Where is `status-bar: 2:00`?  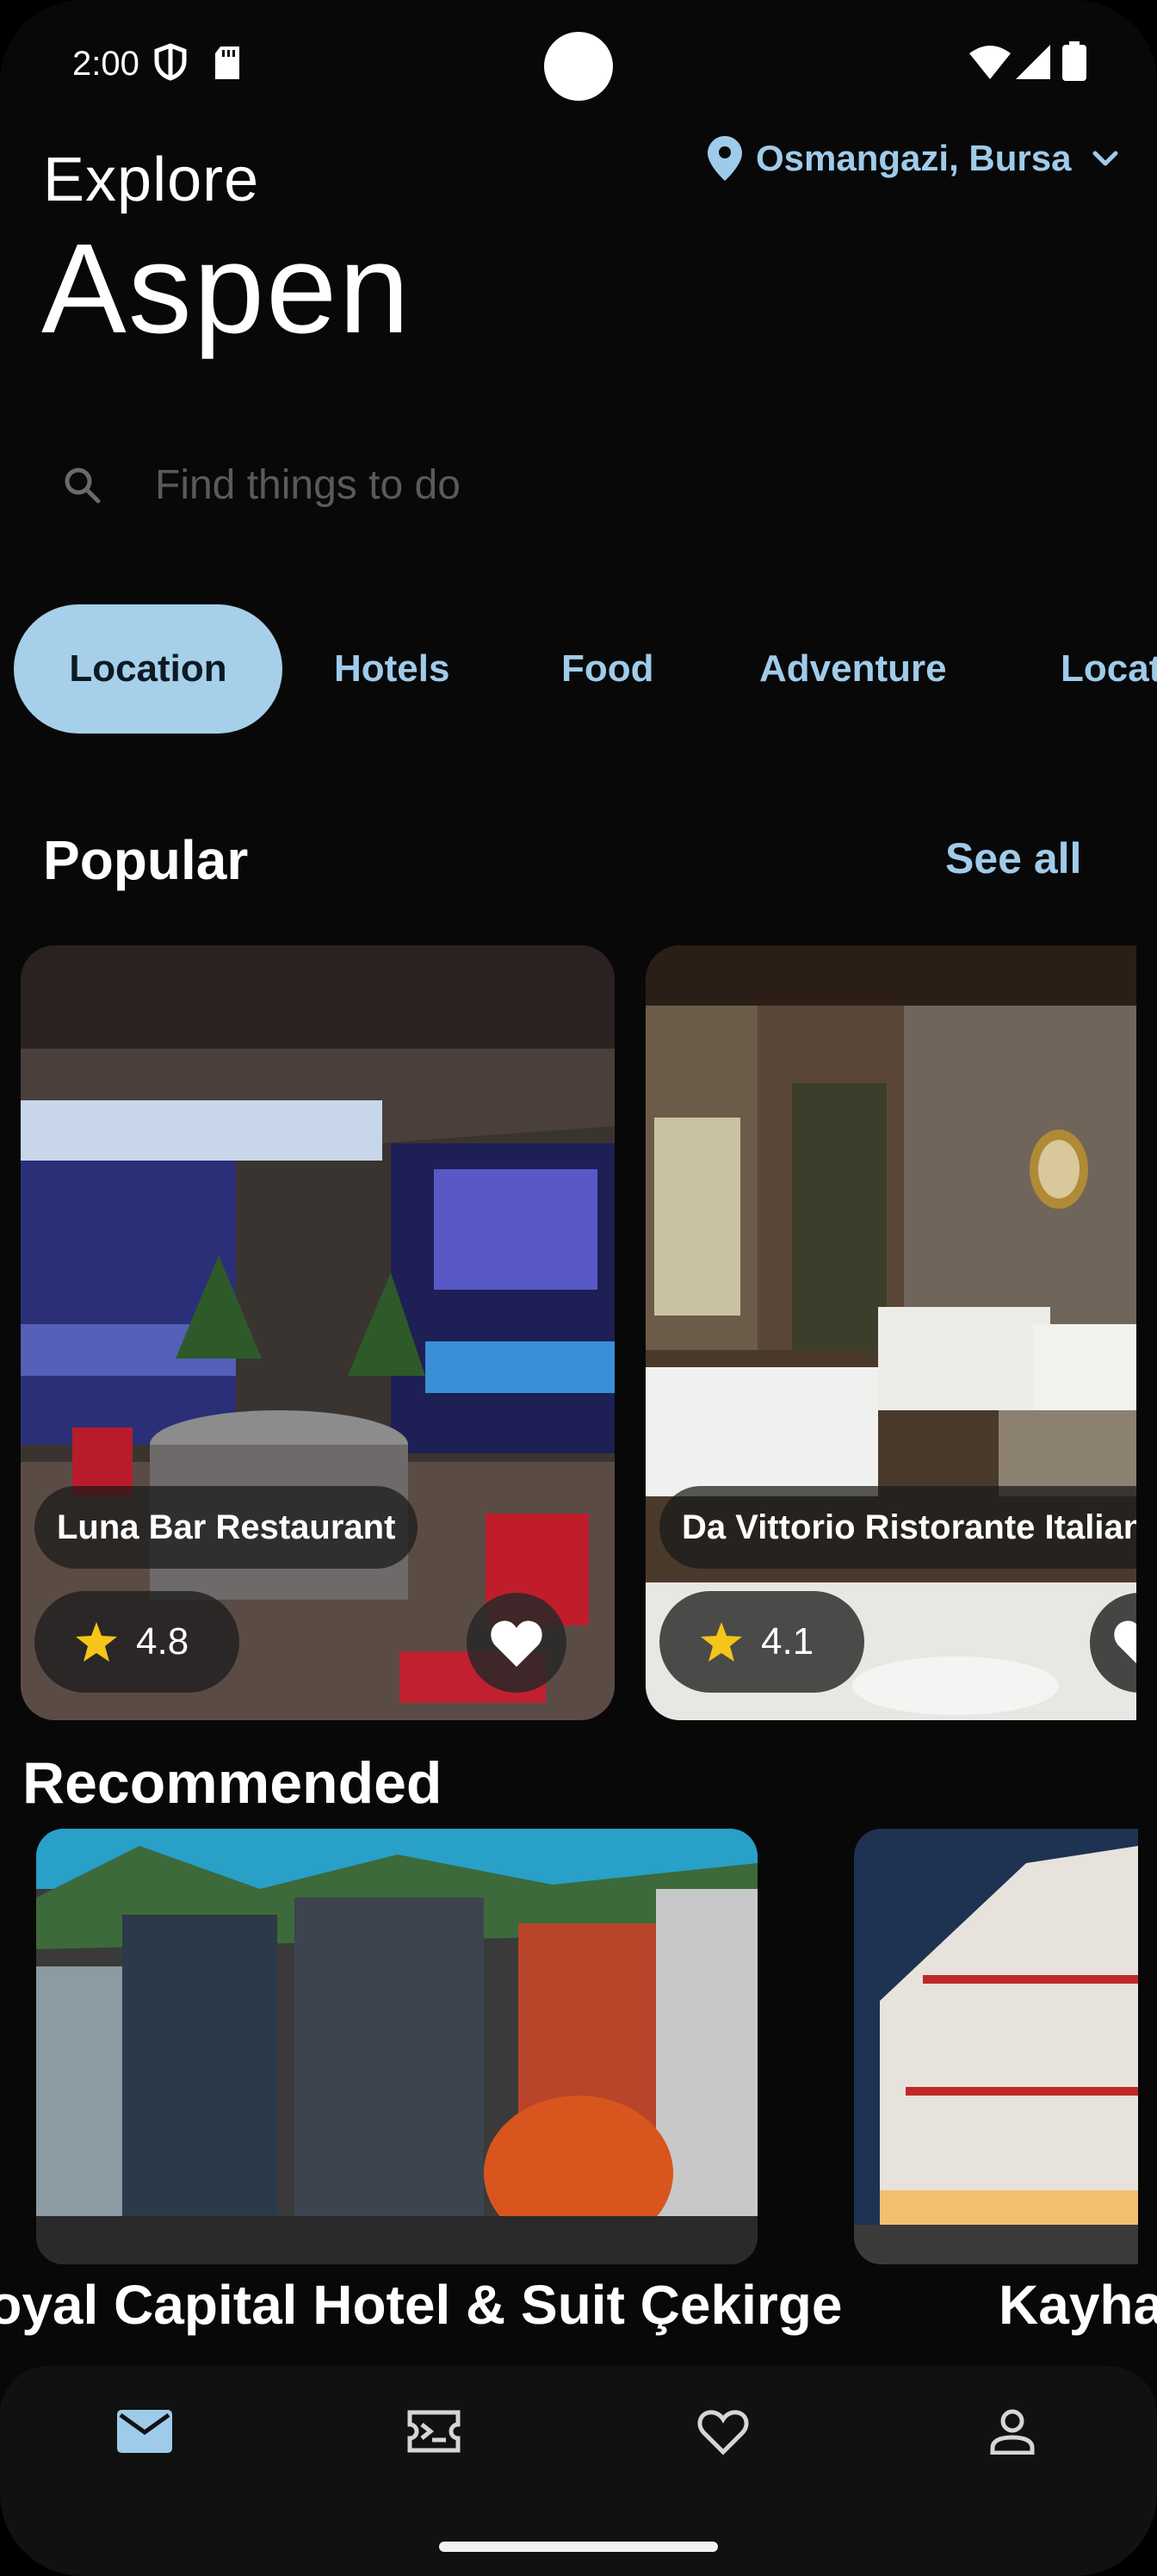 status-bar: 2:00 is located at coordinates (579, 64).